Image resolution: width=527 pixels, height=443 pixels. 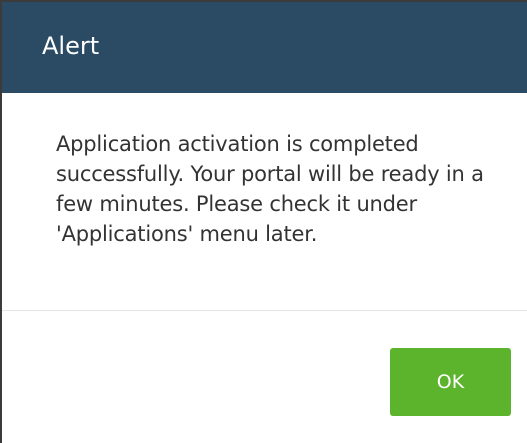 I want to click on ok-button: OK, so click(x=450, y=382).